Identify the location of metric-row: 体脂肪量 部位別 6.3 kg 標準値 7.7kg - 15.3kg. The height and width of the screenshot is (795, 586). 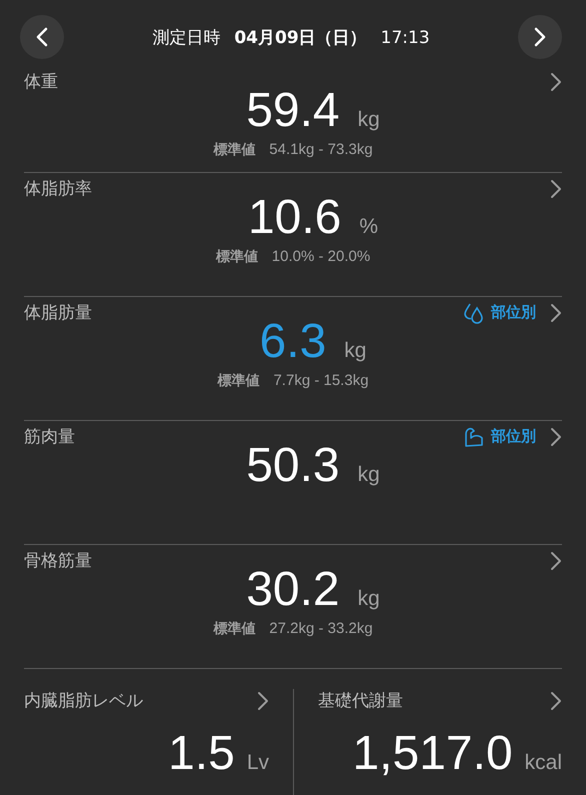
(293, 359).